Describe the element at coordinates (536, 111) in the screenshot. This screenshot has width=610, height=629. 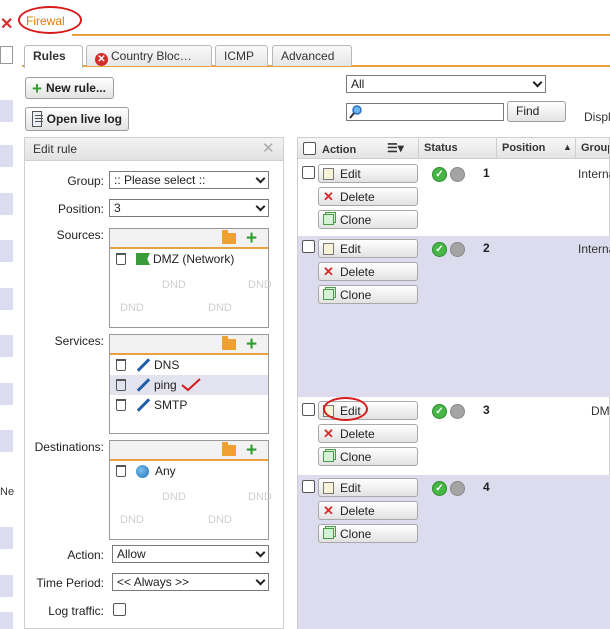
I see `find-button: Find` at that location.